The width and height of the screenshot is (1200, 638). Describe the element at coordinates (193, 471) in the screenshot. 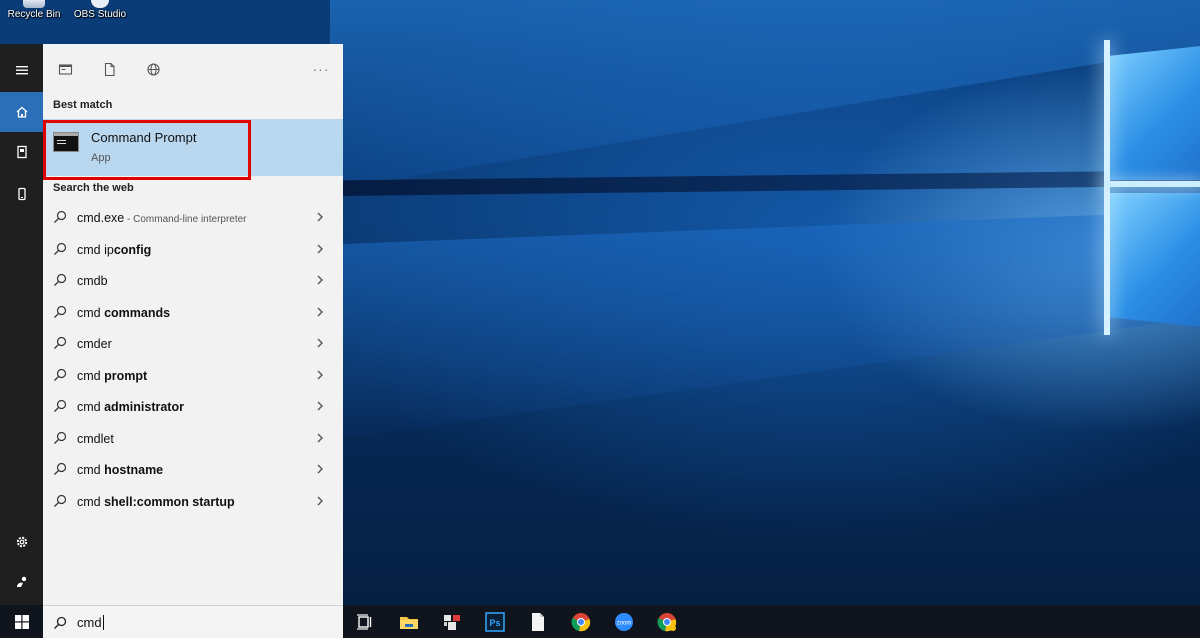

I see `web-result-row: cmd hostname` at that location.